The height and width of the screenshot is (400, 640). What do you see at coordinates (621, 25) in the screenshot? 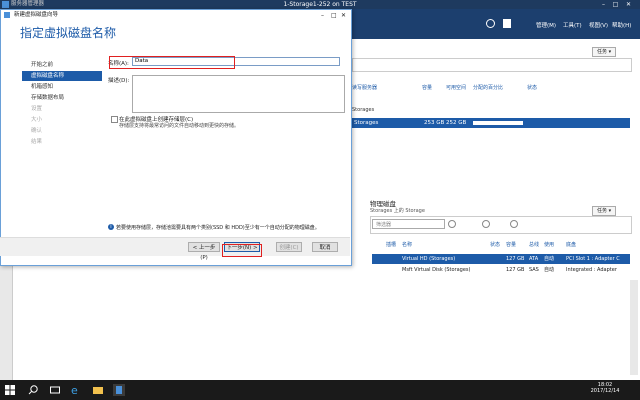
I see `menu-help: 帮助(H)` at bounding box center [621, 25].